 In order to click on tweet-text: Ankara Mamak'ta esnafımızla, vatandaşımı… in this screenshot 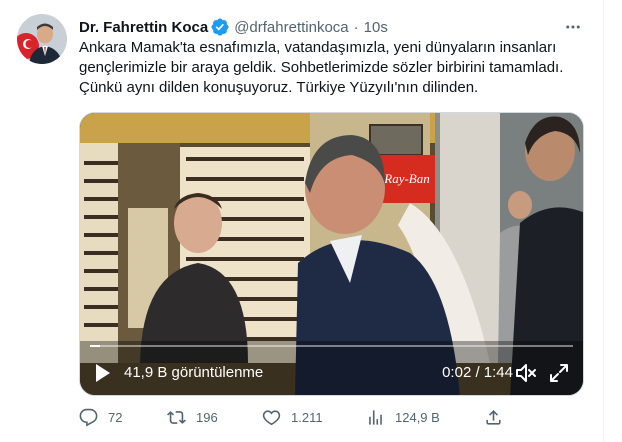, I will do `click(321, 67)`.